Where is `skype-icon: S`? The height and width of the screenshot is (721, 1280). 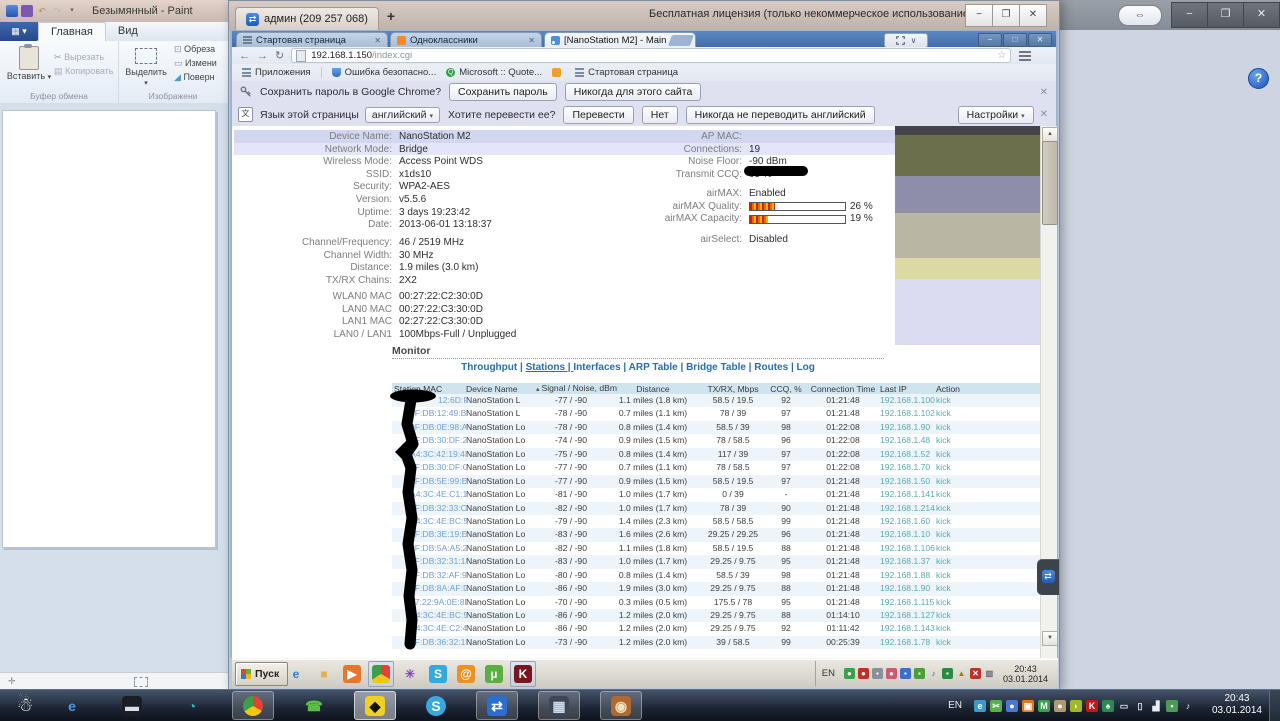
skype-icon: S is located at coordinates (438, 674).